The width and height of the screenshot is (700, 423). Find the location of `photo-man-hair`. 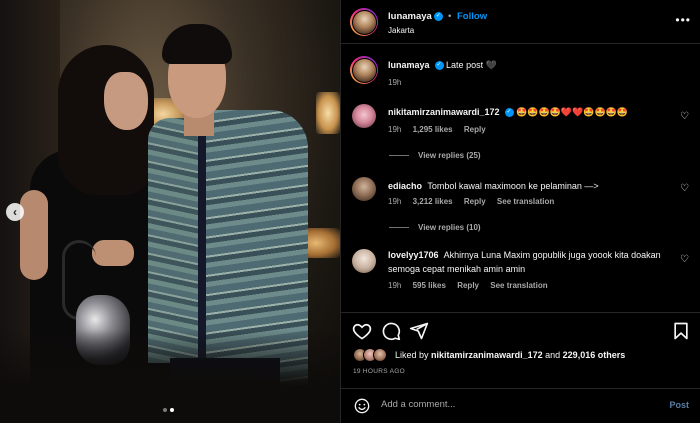

photo-man-hair is located at coordinates (197, 44).